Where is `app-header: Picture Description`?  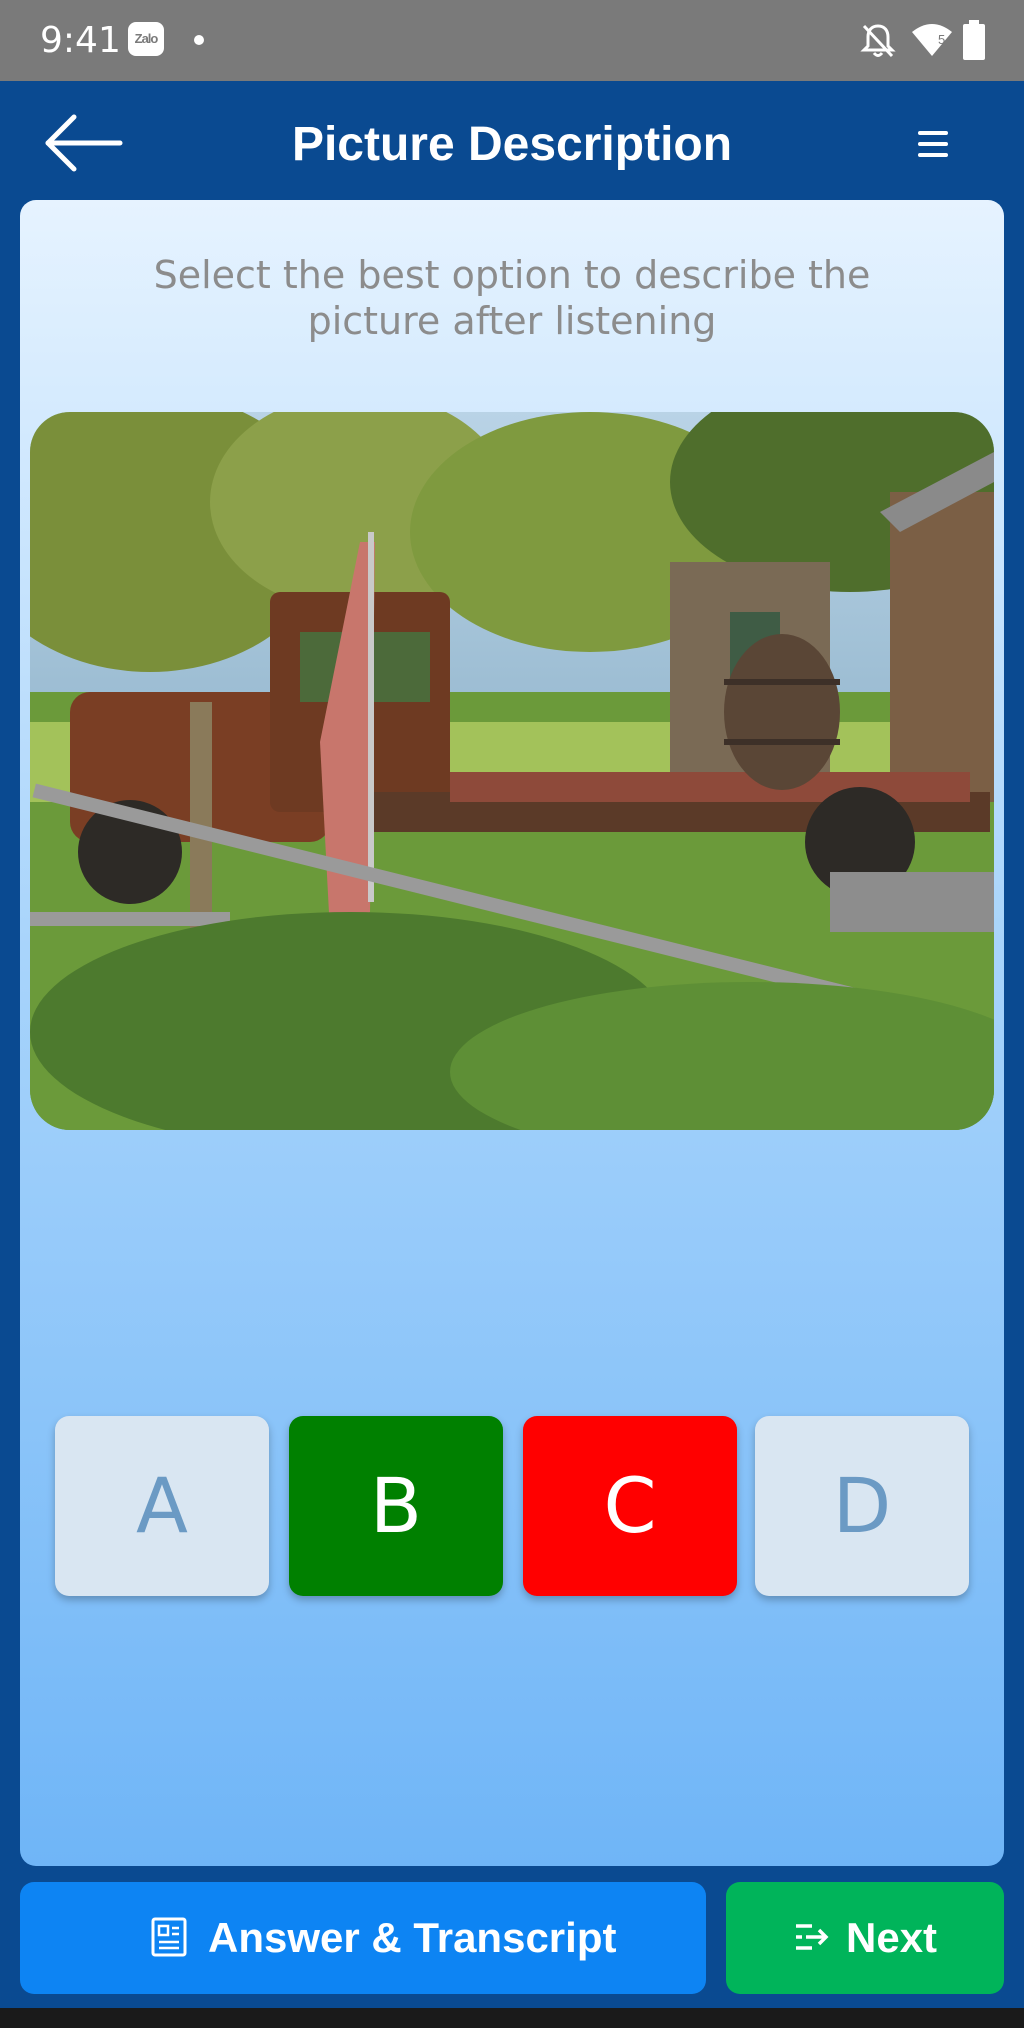
app-header: Picture Description is located at coordinates (512, 140).